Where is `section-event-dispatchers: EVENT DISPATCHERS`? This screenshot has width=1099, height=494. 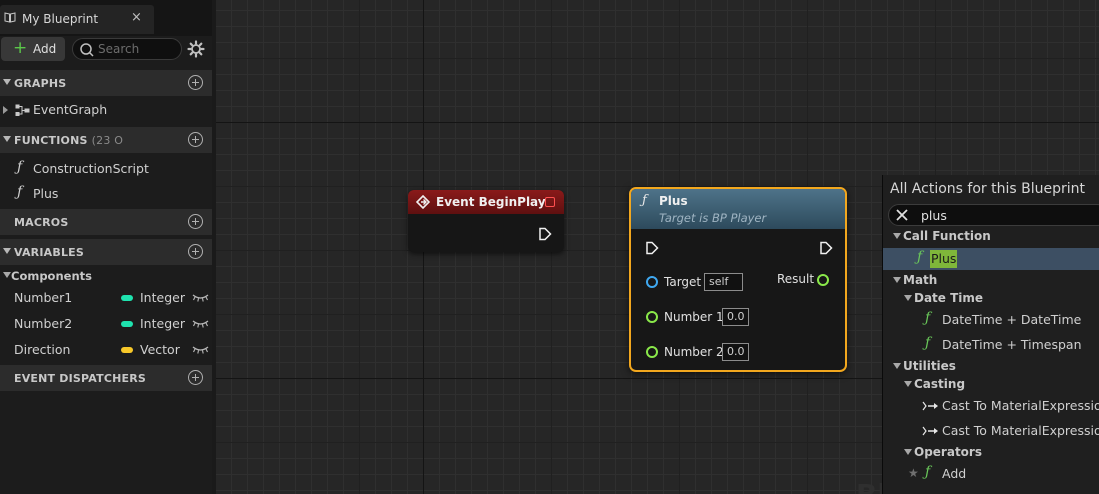
section-event-dispatchers: EVENT DISPATCHERS is located at coordinates (106, 378).